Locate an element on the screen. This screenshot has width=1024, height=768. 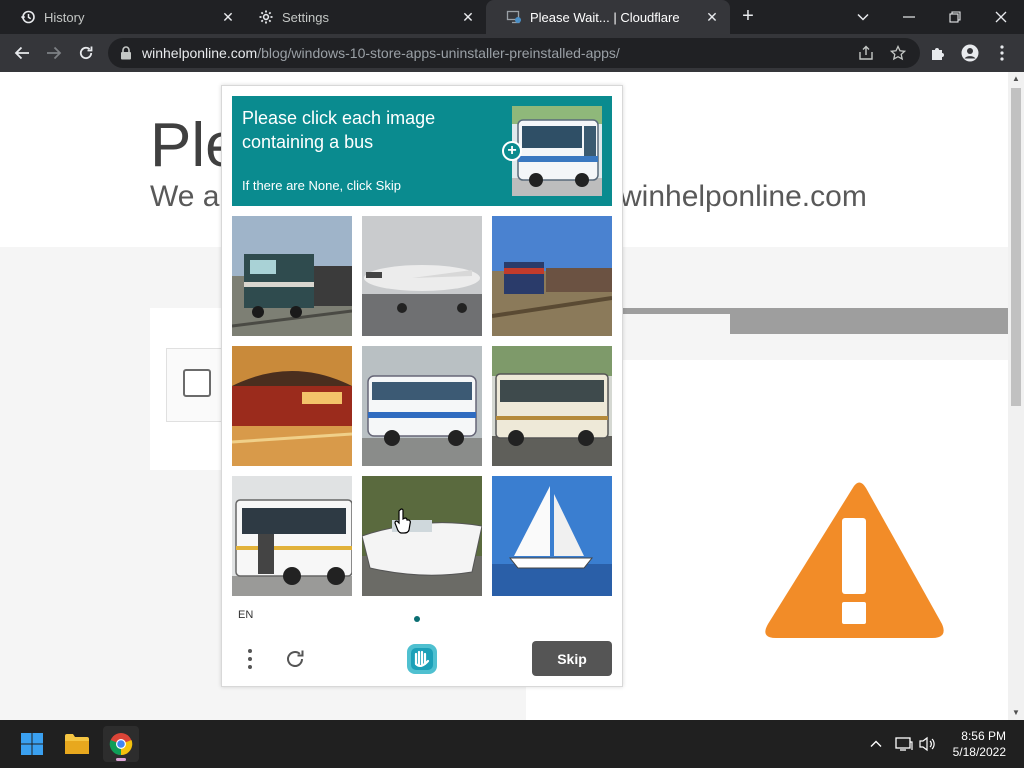
tab-cloudflare: Please Wait... | Cloudflare ✕ is located at coordinates (608, 17).